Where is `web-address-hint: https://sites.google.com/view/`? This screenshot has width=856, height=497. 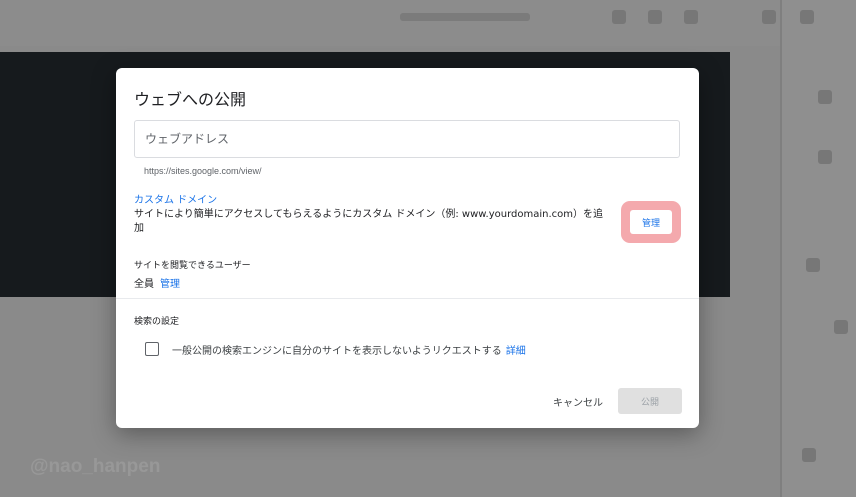
web-address-hint: https://sites.google.com/view/ is located at coordinates (203, 171).